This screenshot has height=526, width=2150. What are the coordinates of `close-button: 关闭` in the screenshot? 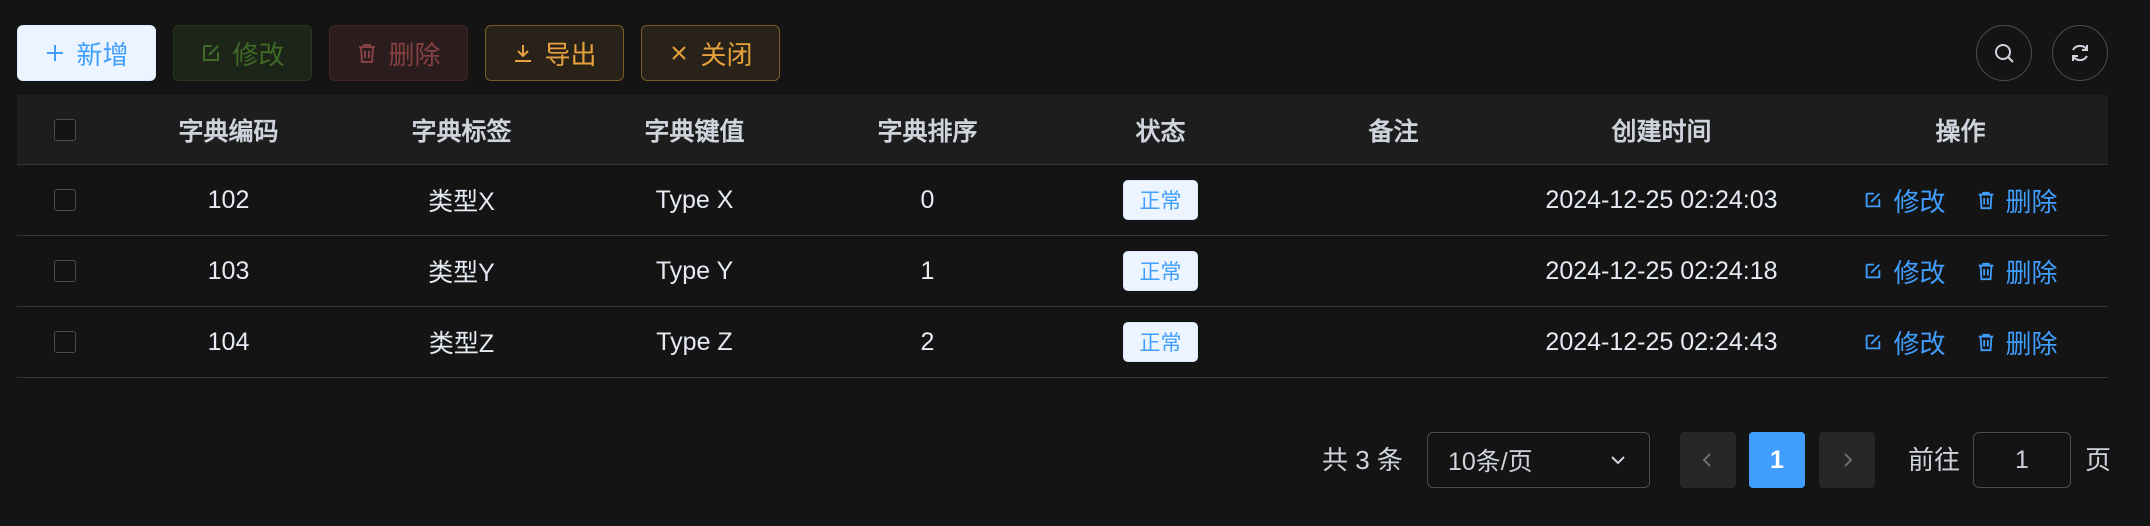 It's located at (710, 53).